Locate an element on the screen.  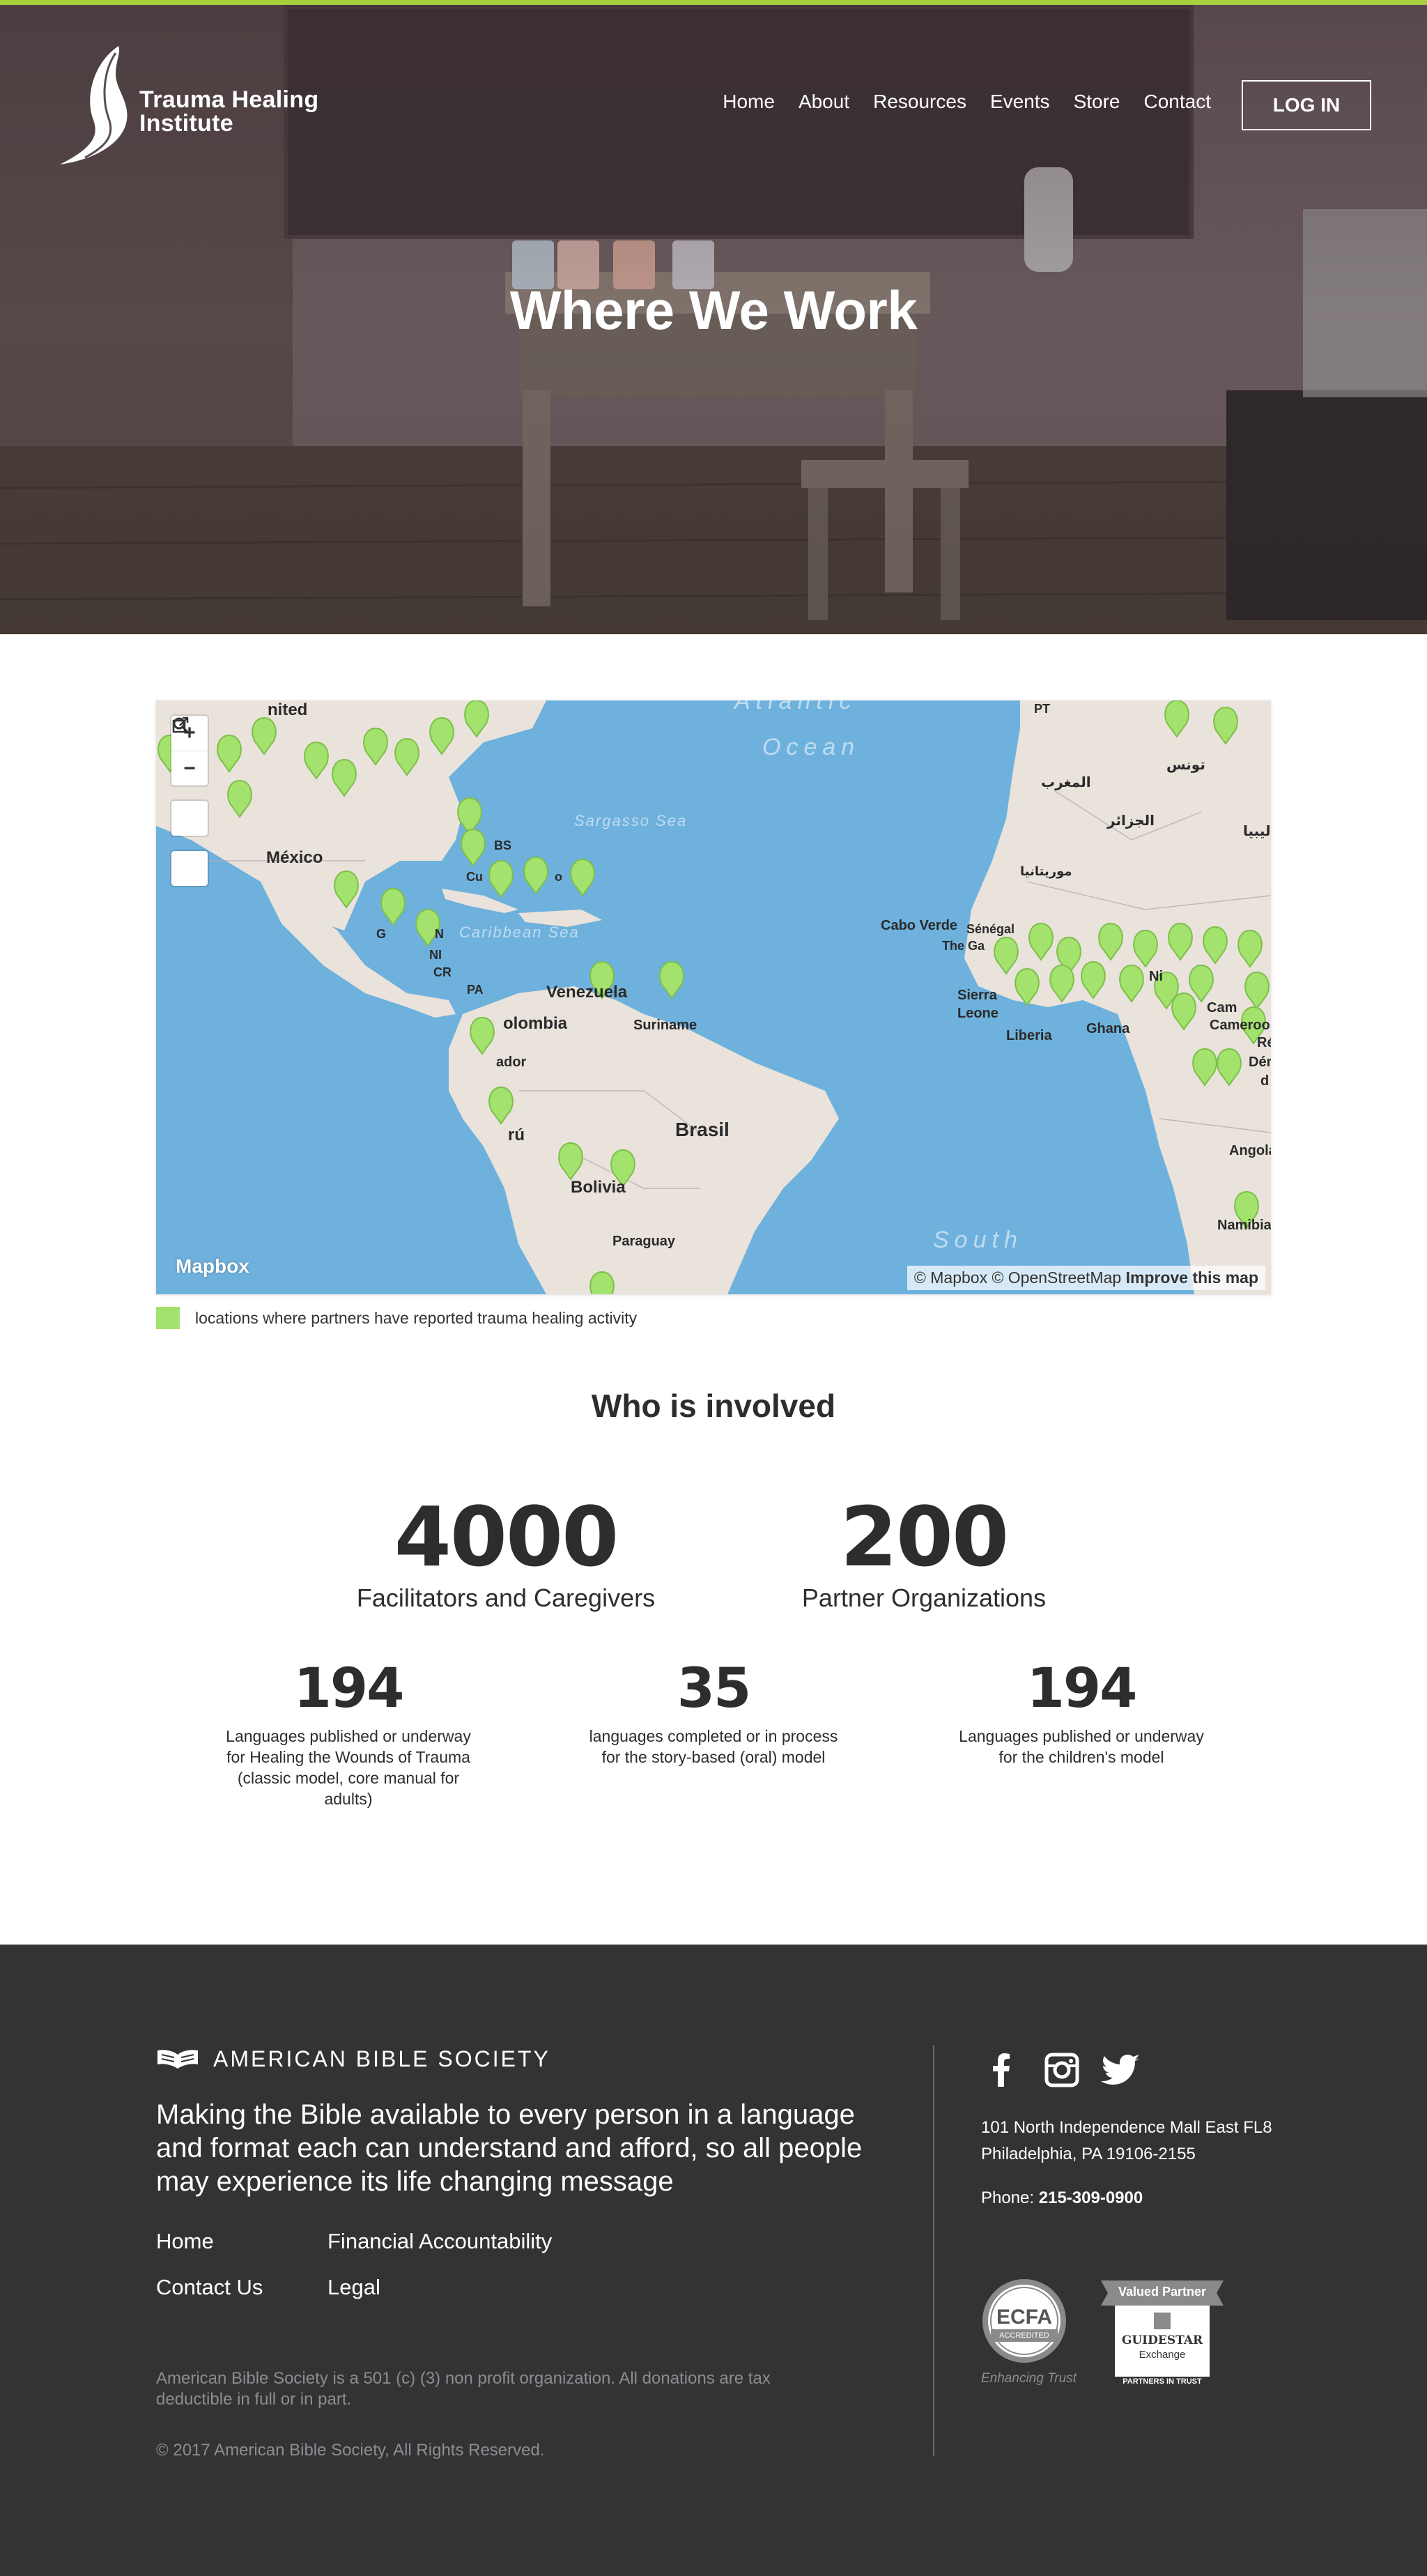
place-label: Angola is located at coordinates (1250, 1150).